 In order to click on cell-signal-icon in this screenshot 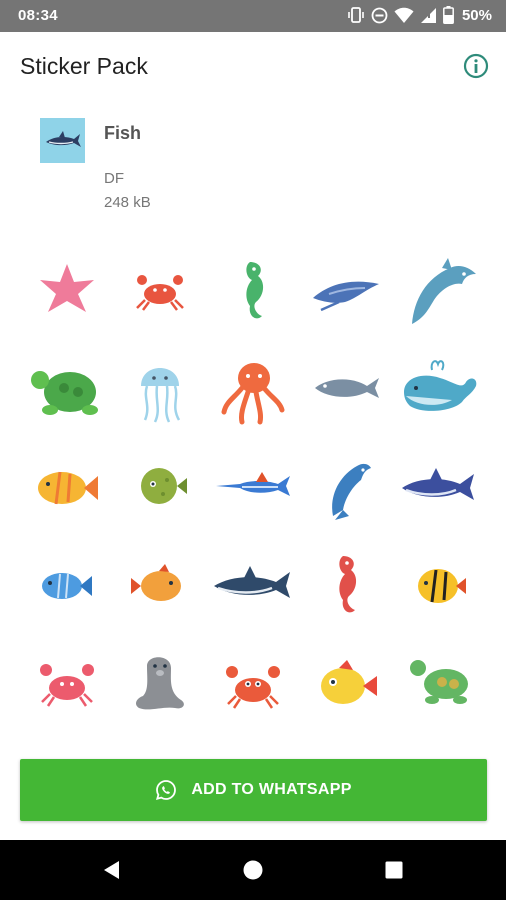, I will do `click(428, 15)`.